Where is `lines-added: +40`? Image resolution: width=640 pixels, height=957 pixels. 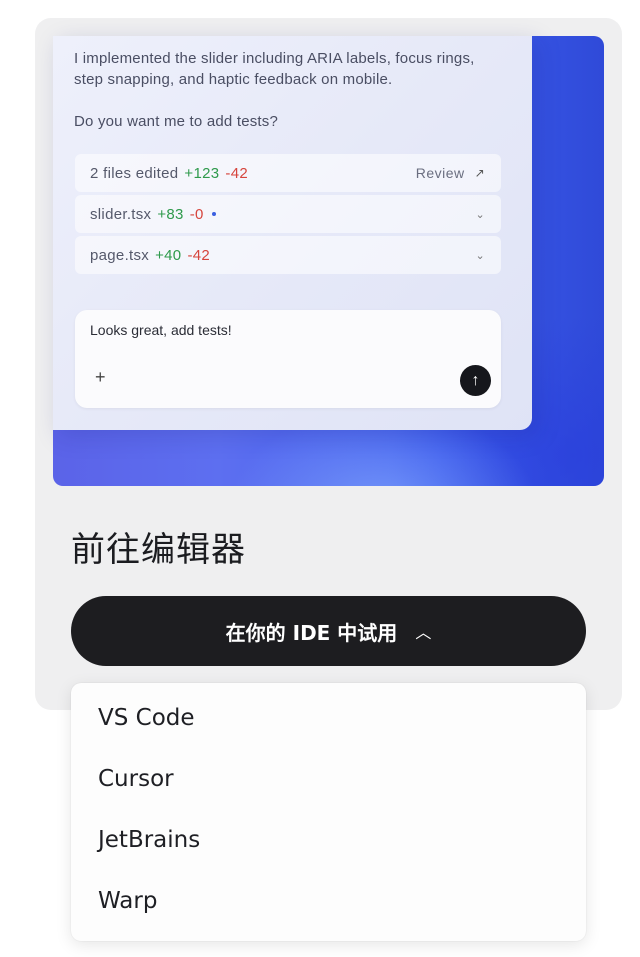 lines-added: +40 is located at coordinates (168, 255).